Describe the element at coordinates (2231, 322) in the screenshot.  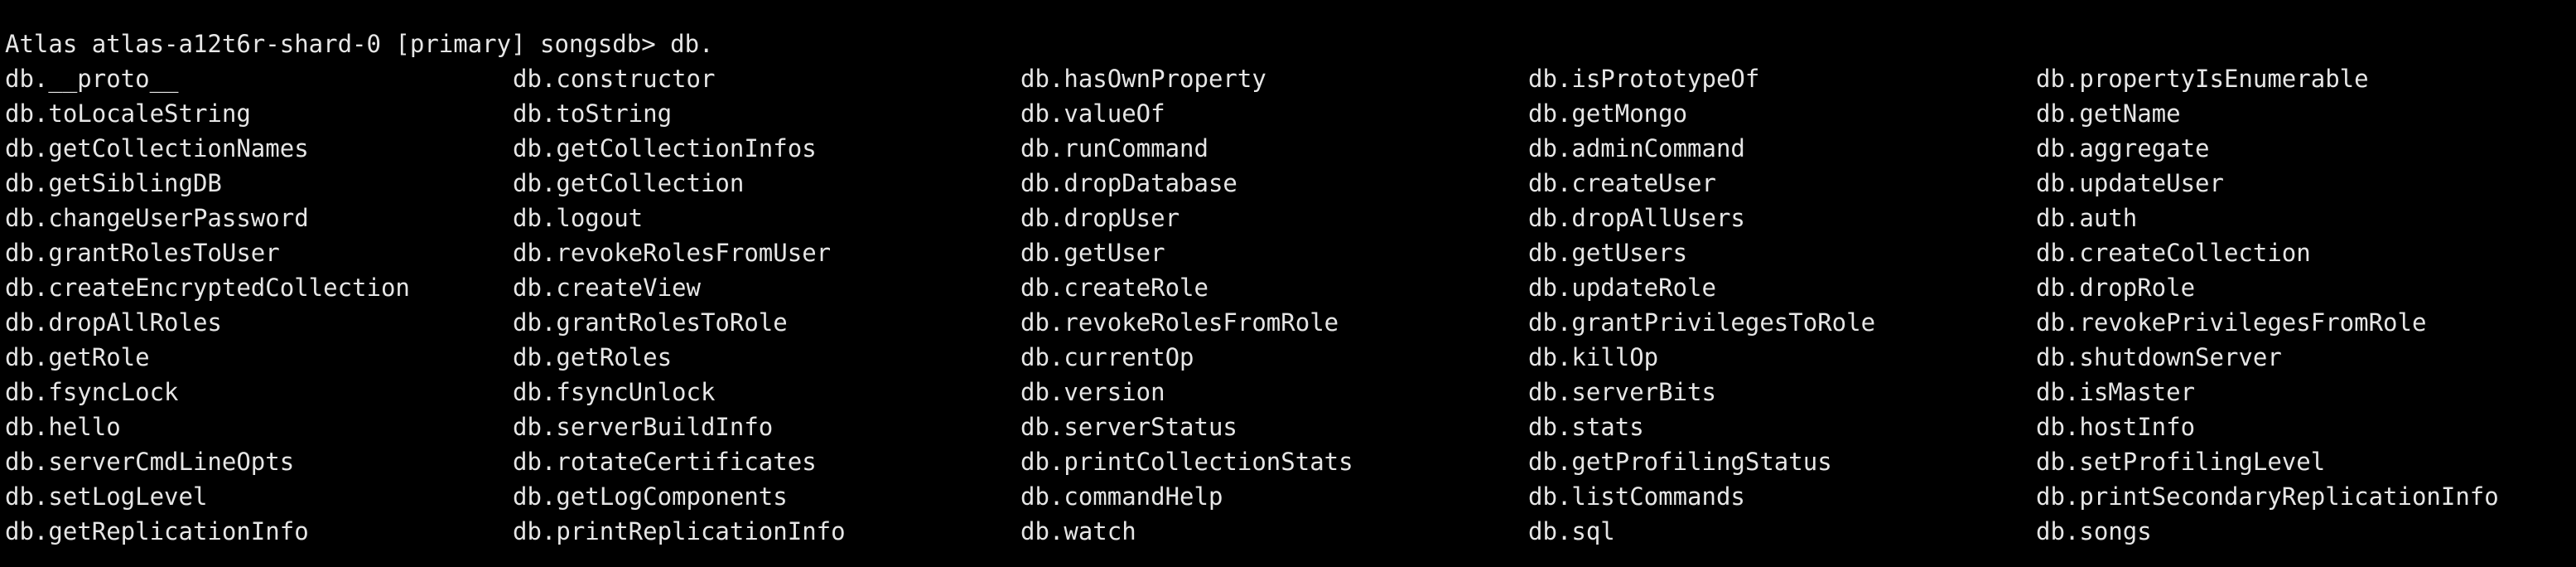
I see `completion-item: db.revokePrivilegesFromRole` at that location.